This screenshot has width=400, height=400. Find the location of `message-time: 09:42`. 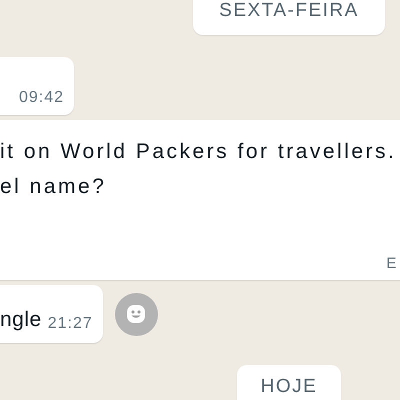

message-time: 09:42 is located at coordinates (41, 98).